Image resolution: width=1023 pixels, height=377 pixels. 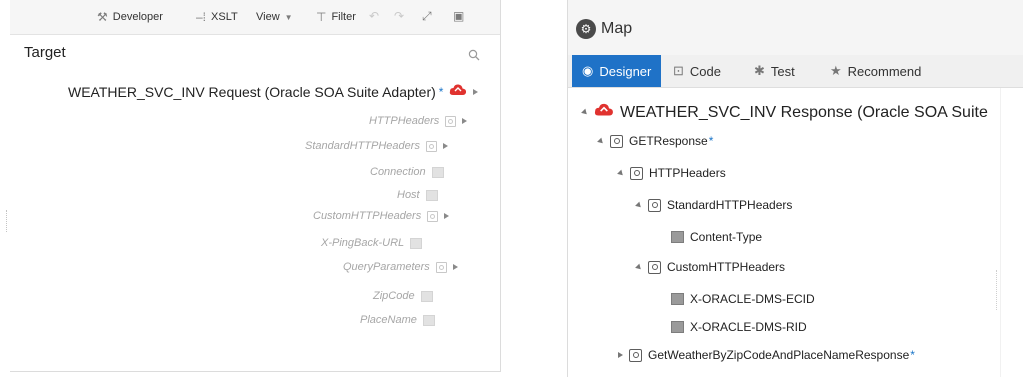 I want to click on tab-test: ✱ Test, so click(x=774, y=71).